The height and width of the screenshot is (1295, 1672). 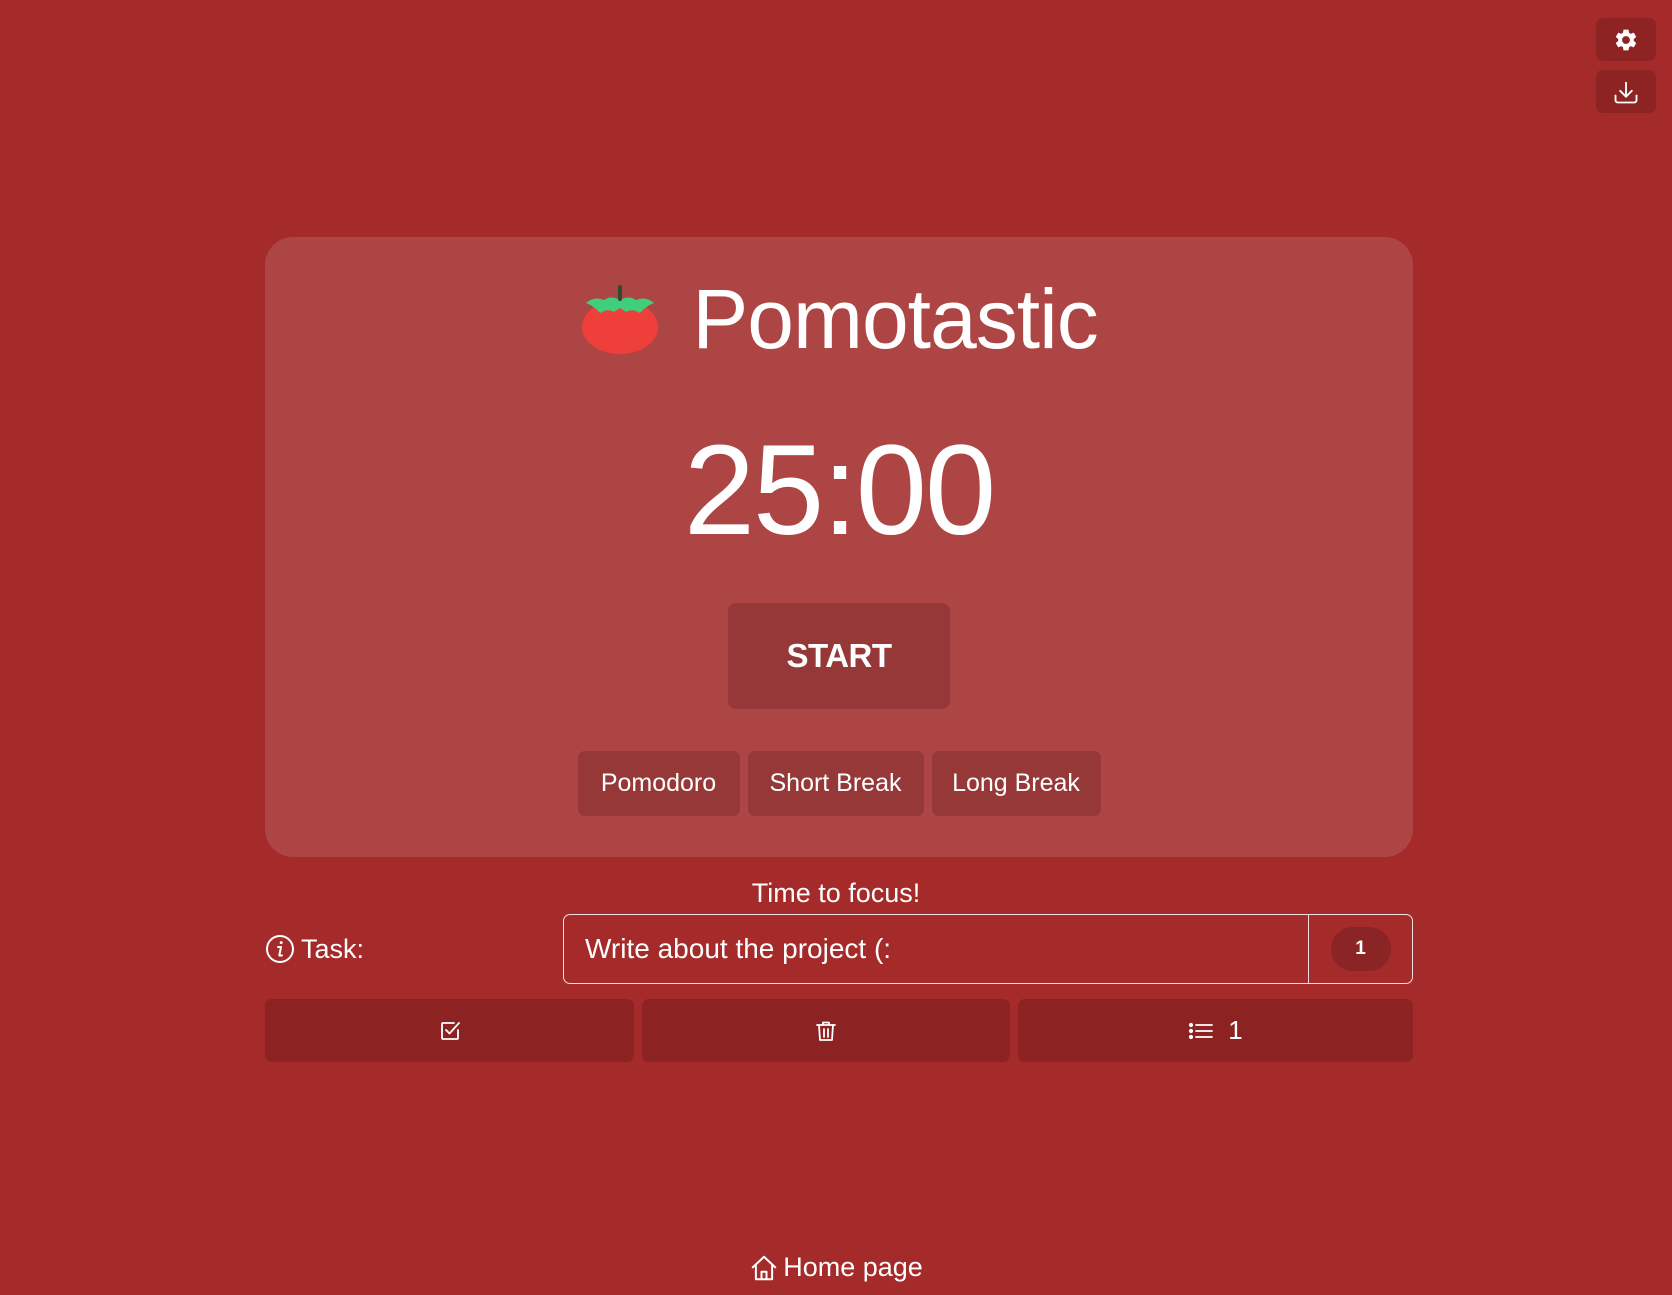 I want to click on pomodoro-count-cell: 1, so click(x=1360, y=949).